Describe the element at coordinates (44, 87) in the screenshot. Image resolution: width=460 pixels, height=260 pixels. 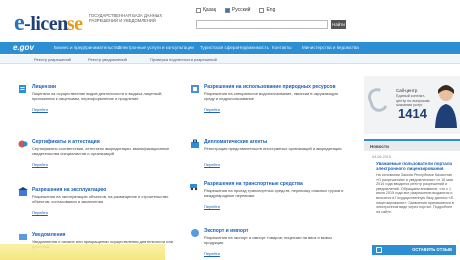
I see `service-title: Лицензии` at that location.